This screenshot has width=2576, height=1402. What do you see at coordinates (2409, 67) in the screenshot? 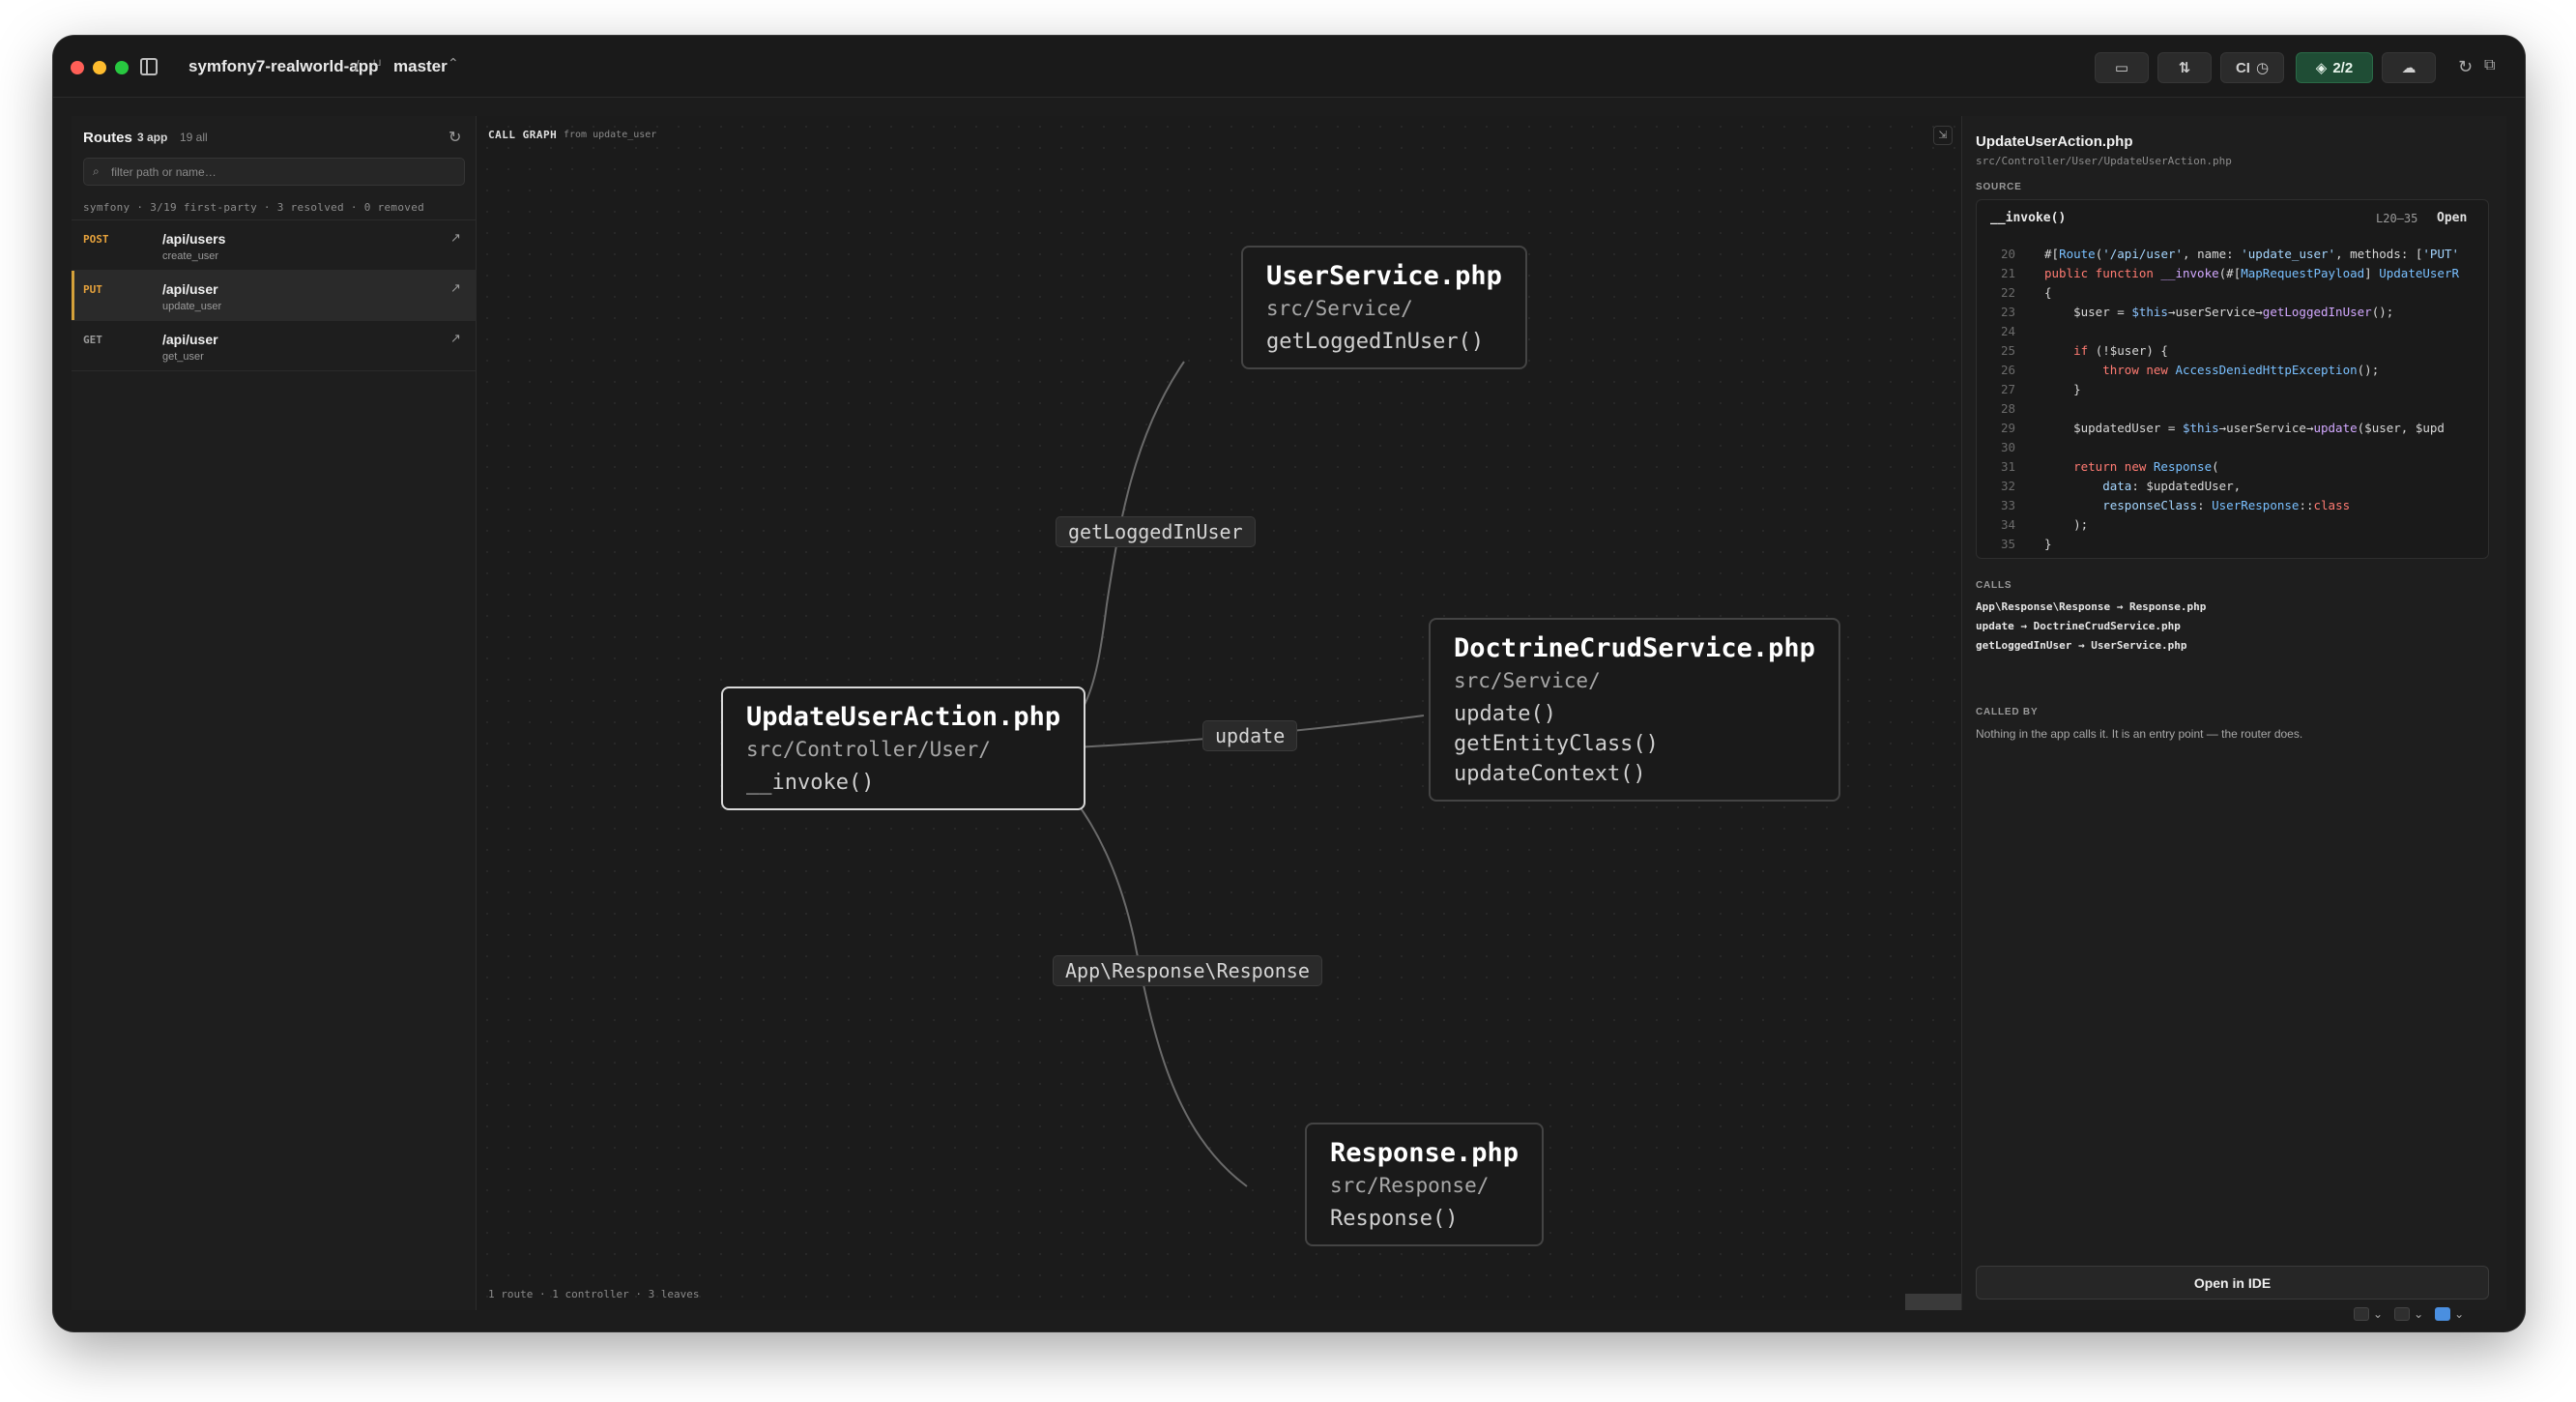
I see `cloud-button: ☁` at bounding box center [2409, 67].